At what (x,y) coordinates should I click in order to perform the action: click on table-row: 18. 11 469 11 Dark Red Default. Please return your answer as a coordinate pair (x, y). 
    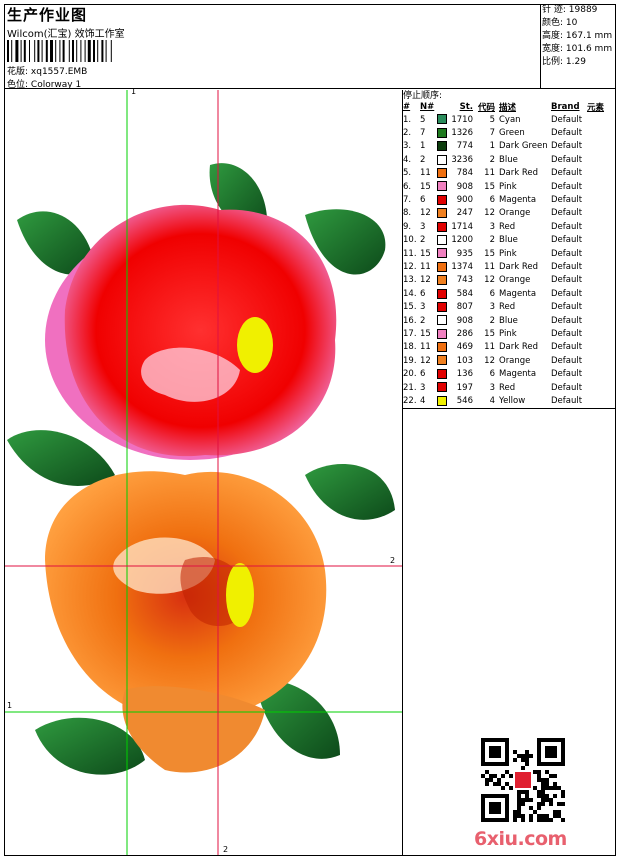
    Looking at the image, I should click on (509, 347).